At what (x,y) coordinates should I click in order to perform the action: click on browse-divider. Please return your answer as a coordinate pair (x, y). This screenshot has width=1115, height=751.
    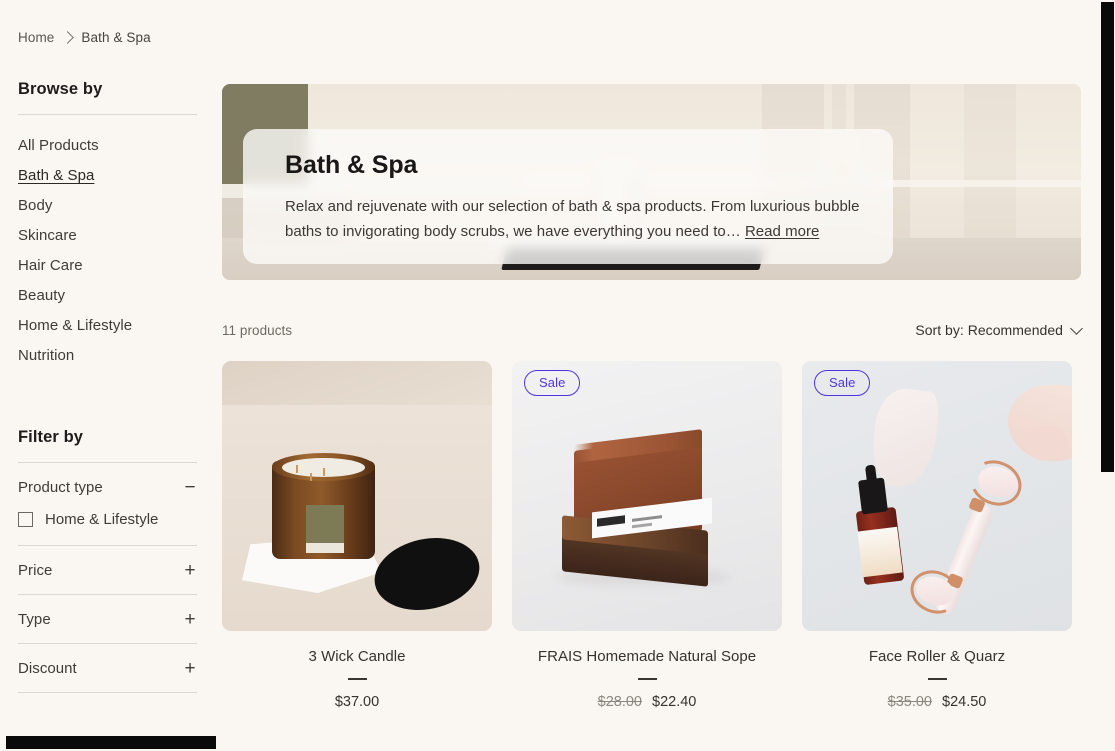
    Looking at the image, I should click on (107, 114).